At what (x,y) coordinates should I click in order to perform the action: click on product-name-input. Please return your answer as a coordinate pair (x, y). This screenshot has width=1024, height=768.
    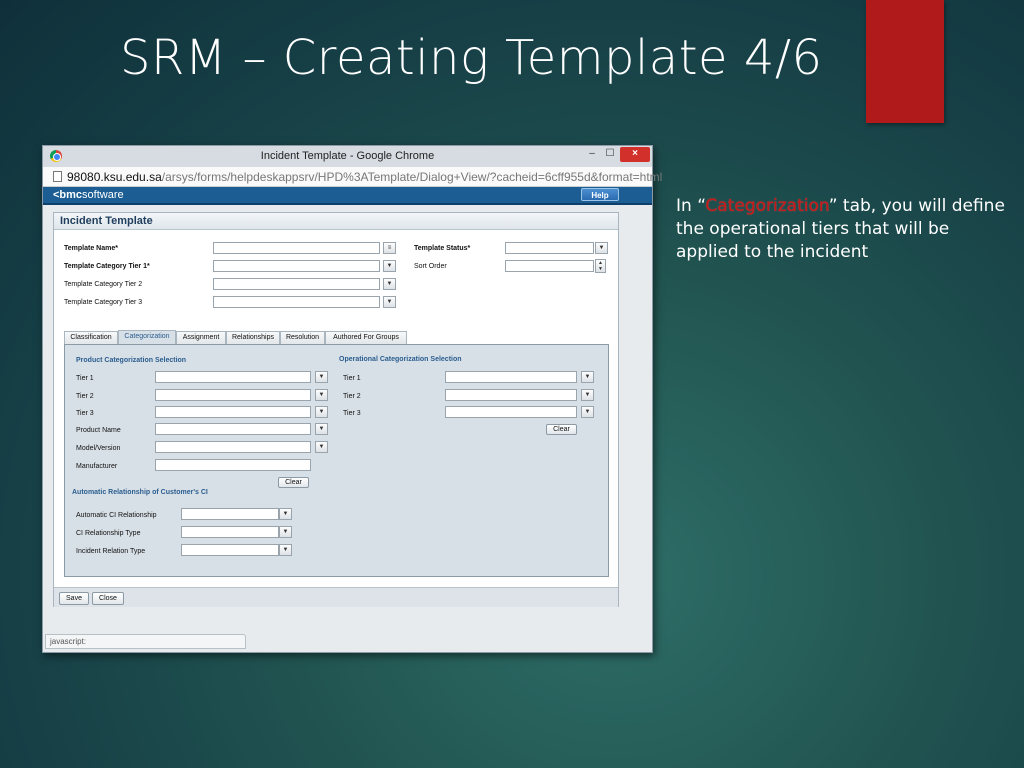
    Looking at the image, I should click on (233, 429).